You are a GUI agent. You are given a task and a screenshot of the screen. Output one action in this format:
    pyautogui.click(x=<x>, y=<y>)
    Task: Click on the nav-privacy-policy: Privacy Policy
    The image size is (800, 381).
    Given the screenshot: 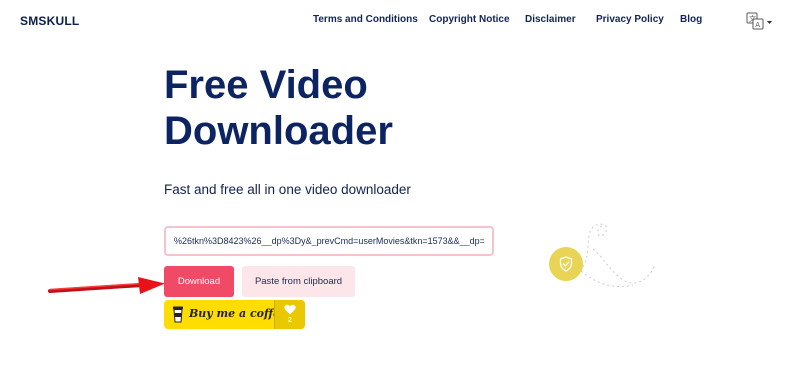 What is the action you would take?
    pyautogui.click(x=630, y=19)
    